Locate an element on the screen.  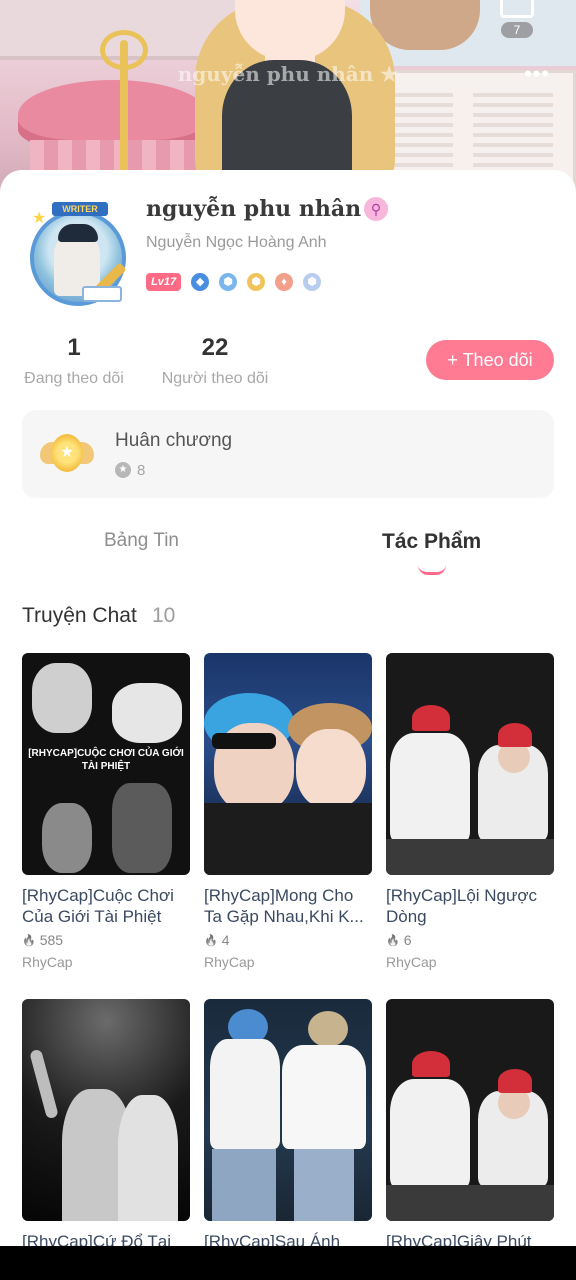
story-reads: 🔥 585 is located at coordinates (106, 940).